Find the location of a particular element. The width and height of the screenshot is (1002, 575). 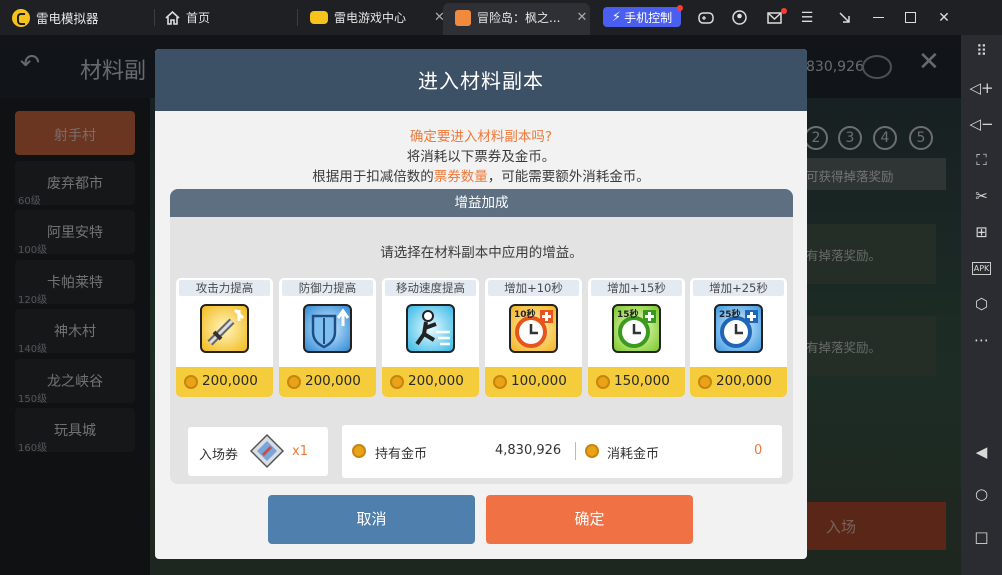

consume-gold-value: 0 is located at coordinates (758, 450).